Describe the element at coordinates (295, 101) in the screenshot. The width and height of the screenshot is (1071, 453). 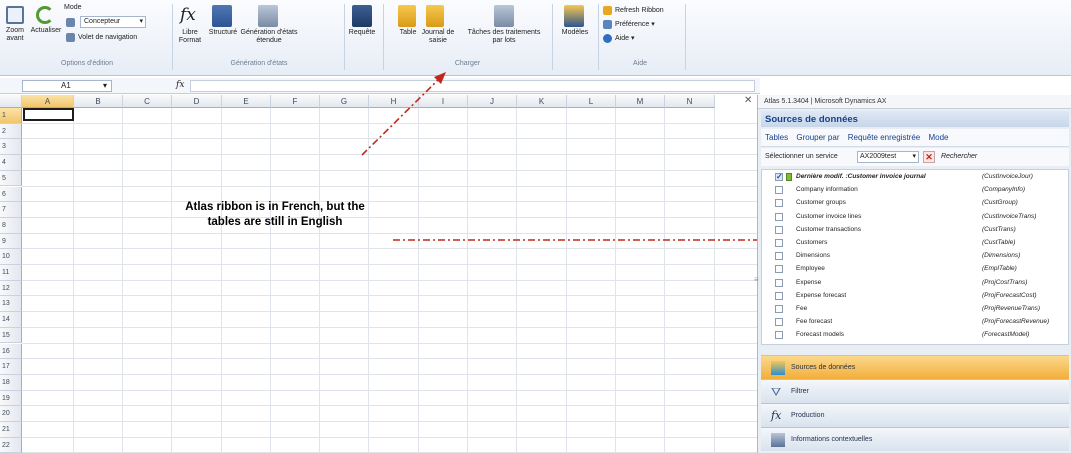
I see `column-header: F` at that location.